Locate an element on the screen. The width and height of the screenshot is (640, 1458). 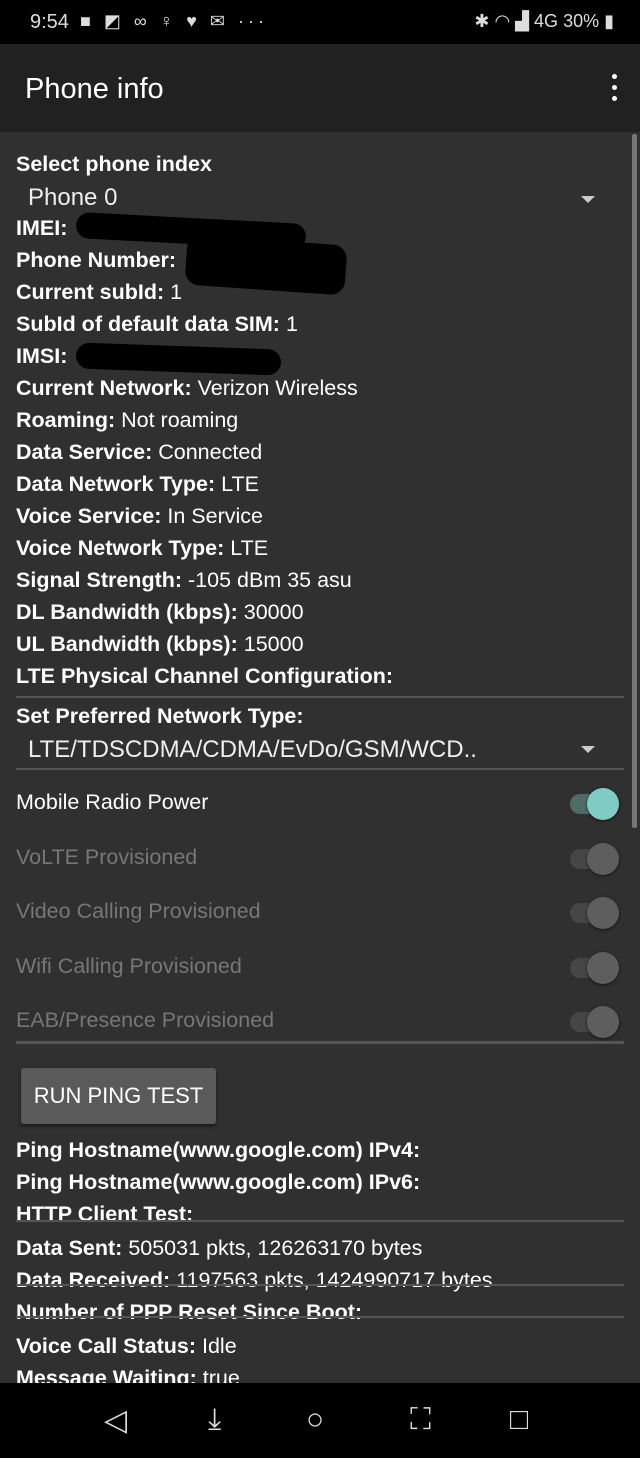
result-row: Data Sent: 505031 pkts, 126263170 bytes is located at coordinates (219, 1248).